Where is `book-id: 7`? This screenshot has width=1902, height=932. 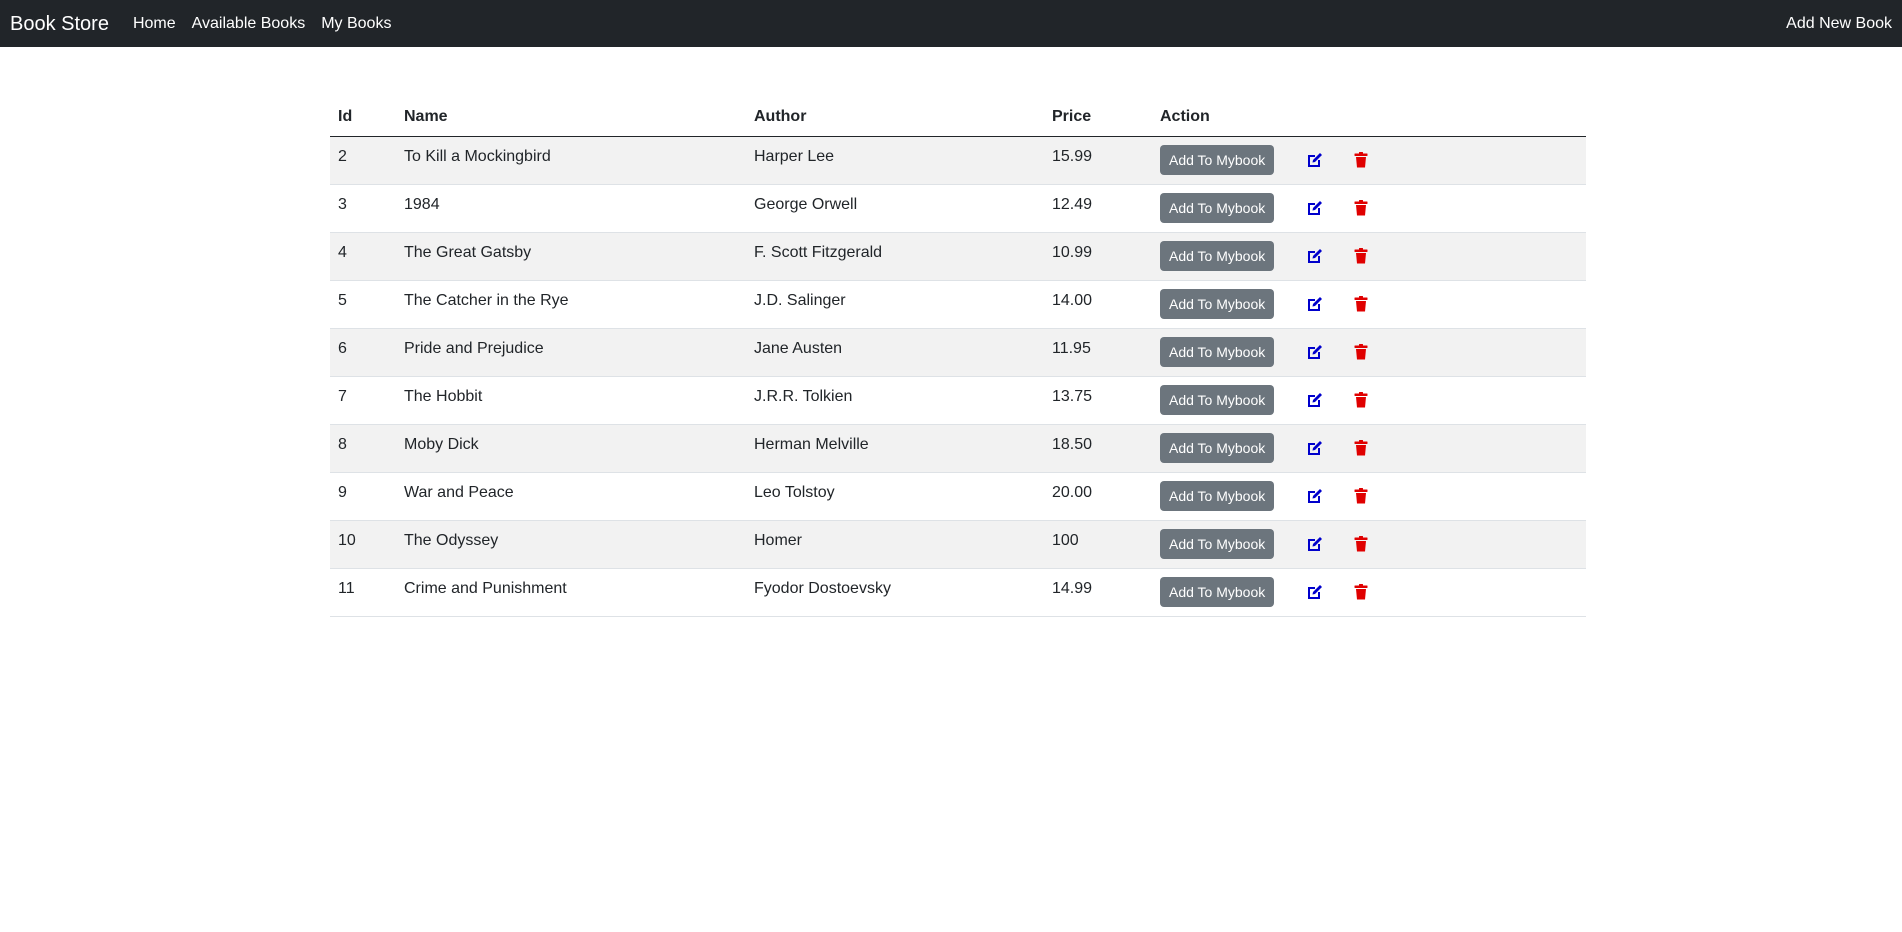
book-id: 7 is located at coordinates (342, 396).